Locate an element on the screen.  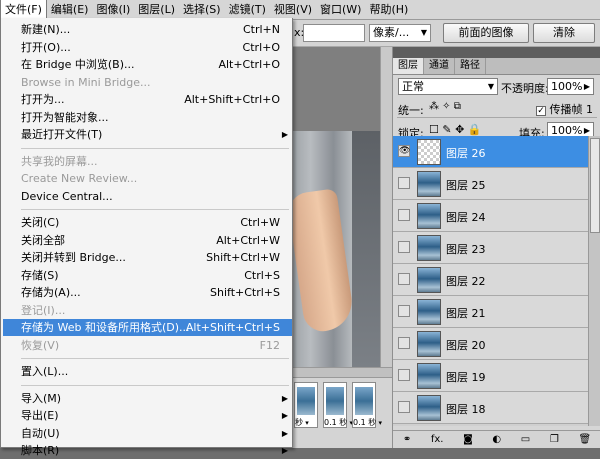
menu-8: 帮助(H) is located at coordinates (388, 10).